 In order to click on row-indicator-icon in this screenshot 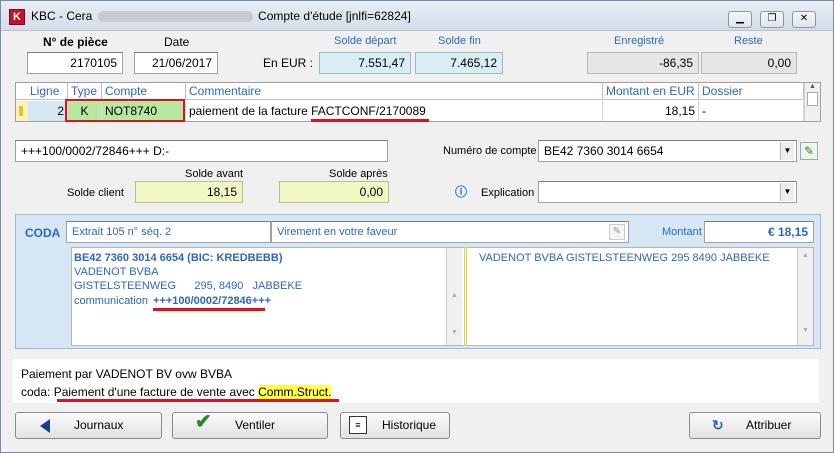, I will do `click(22, 111)`.